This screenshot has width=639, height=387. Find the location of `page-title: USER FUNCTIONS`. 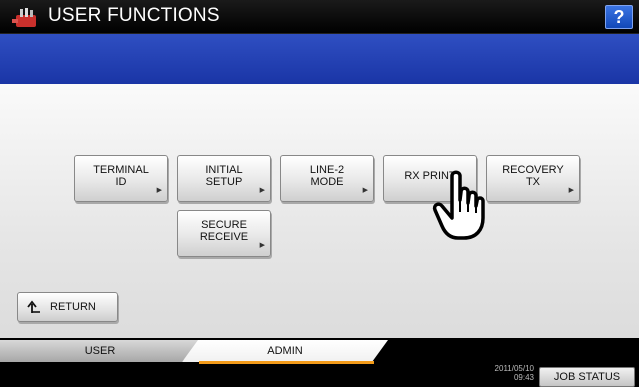

page-title: USER FUNCTIONS is located at coordinates (134, 15).